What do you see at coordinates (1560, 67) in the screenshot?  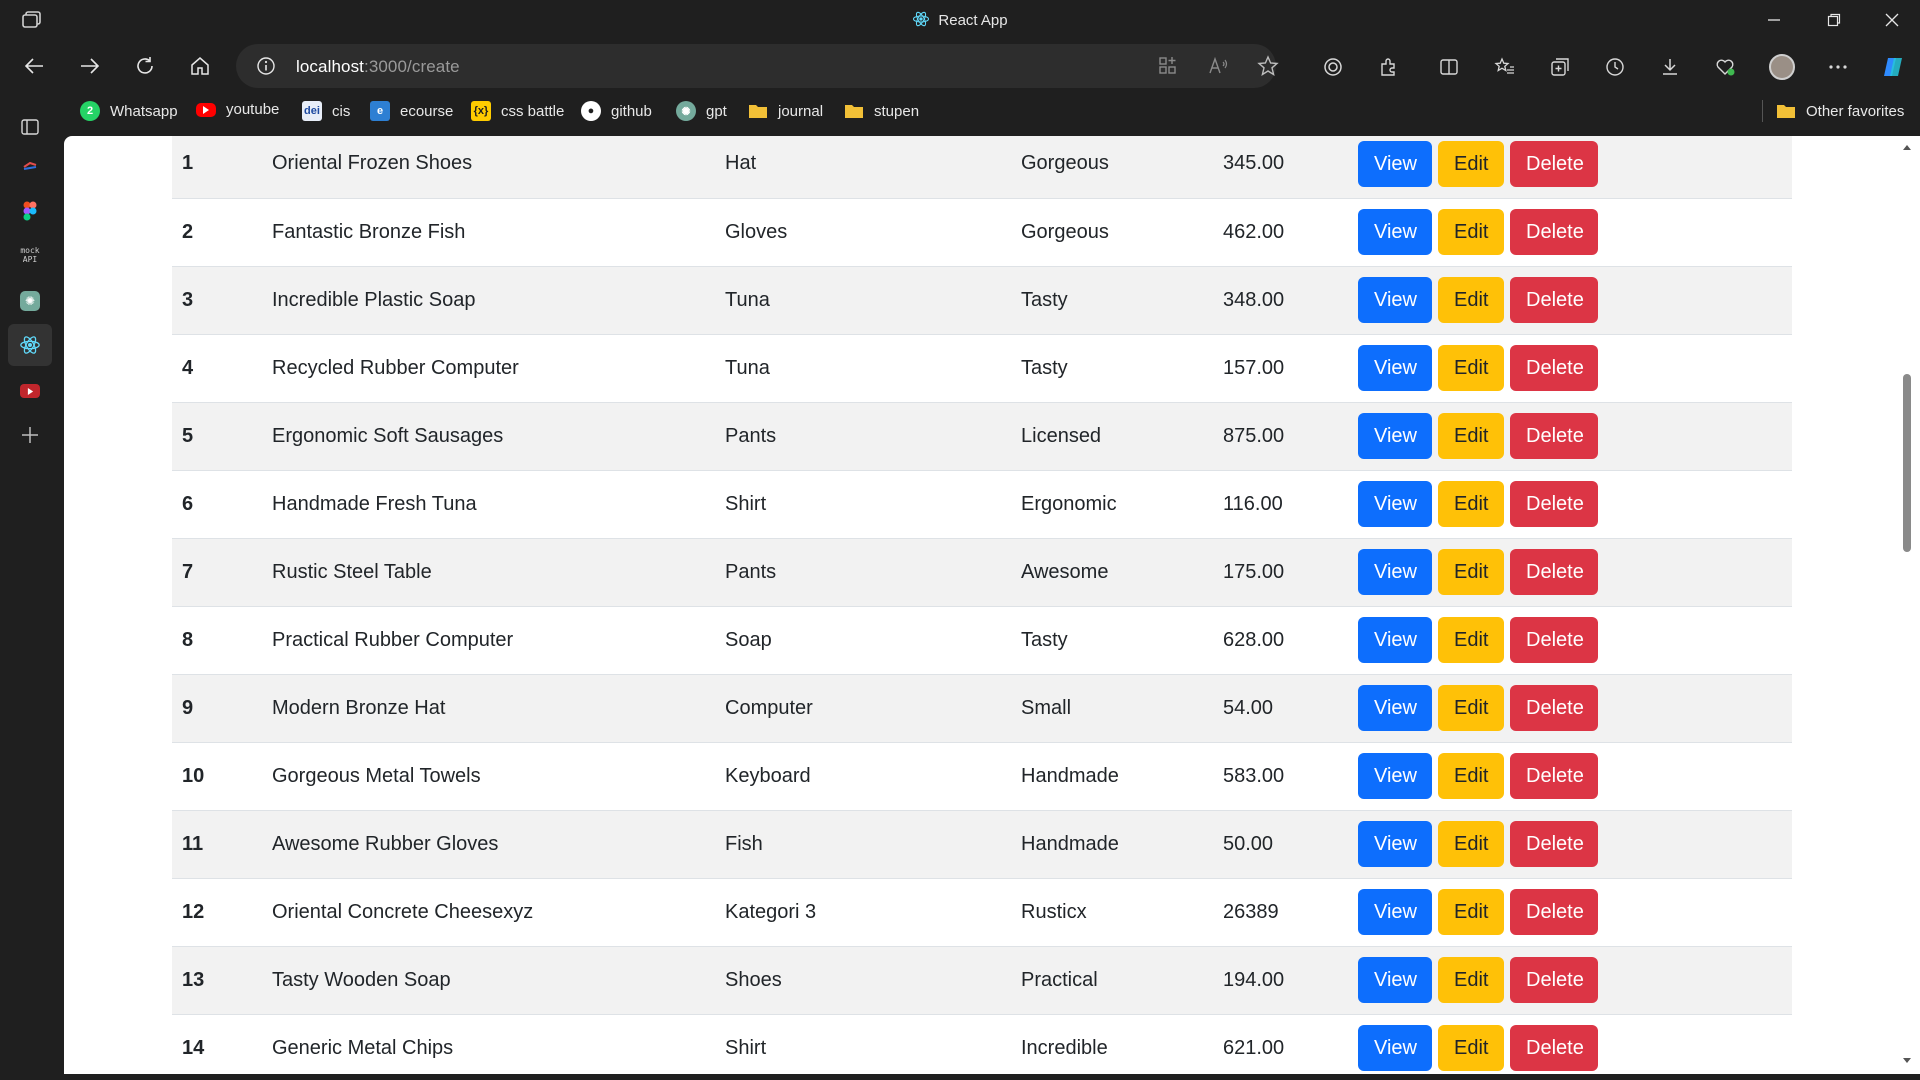 I see `collections-icon` at bounding box center [1560, 67].